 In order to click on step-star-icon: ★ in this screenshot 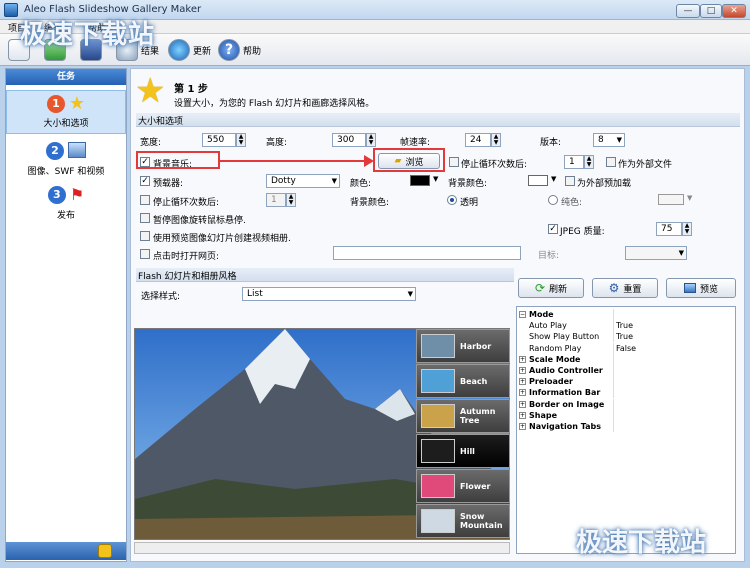, I will do `click(150, 91)`.